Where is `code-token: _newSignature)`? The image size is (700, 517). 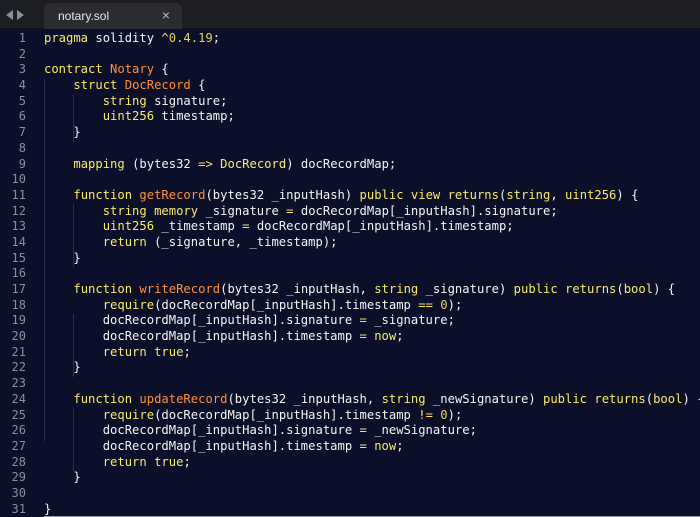
code-token: _newSignature) is located at coordinates (484, 398).